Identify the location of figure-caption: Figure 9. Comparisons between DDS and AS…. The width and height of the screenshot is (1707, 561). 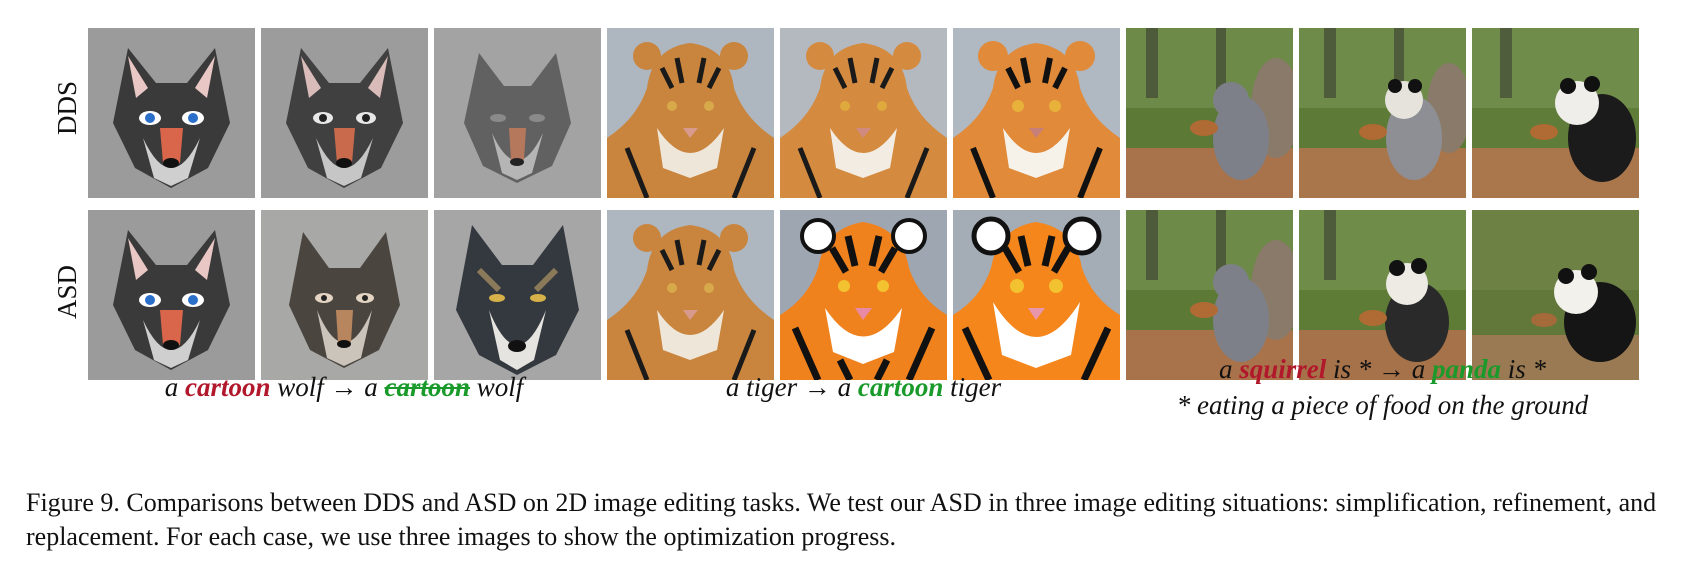
(841, 519).